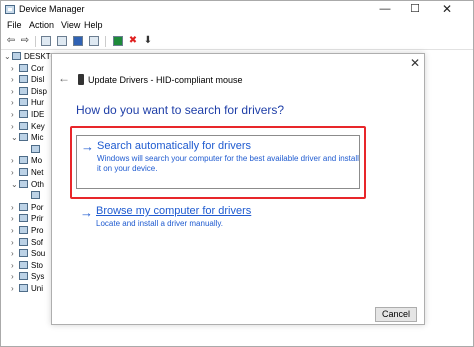 The image size is (474, 347). I want to click on browse-computer-description: Locate and install a driver manually., so click(160, 223).